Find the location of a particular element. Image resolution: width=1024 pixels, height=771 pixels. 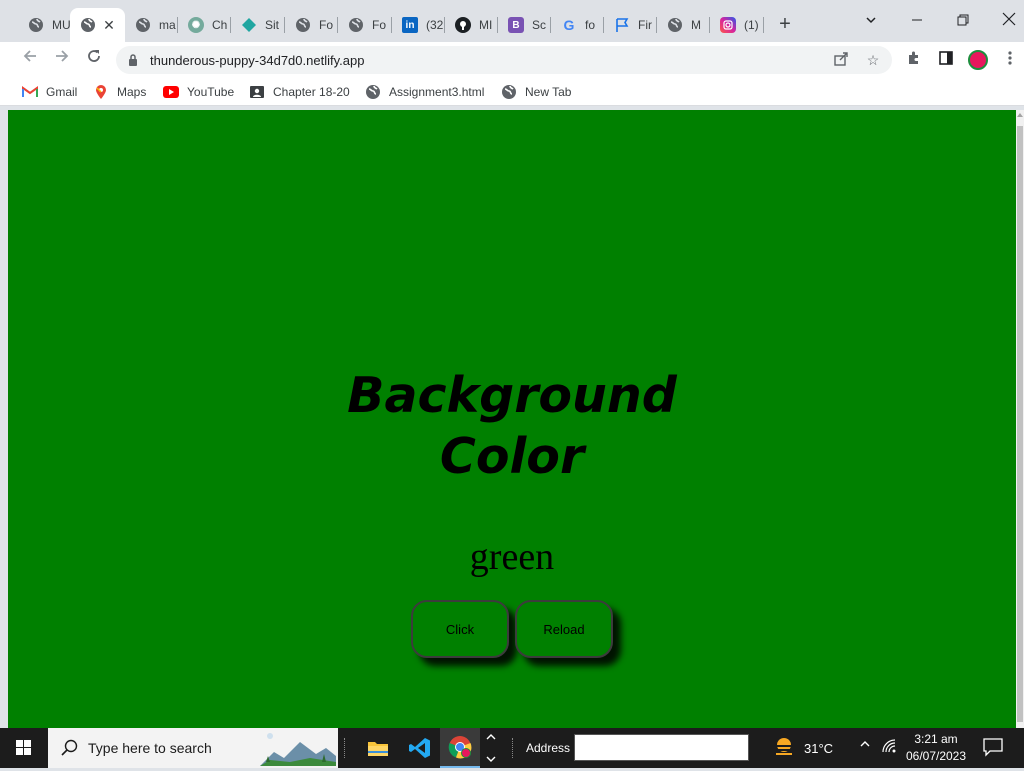

bootstrap-icon: B is located at coordinates (516, 25).